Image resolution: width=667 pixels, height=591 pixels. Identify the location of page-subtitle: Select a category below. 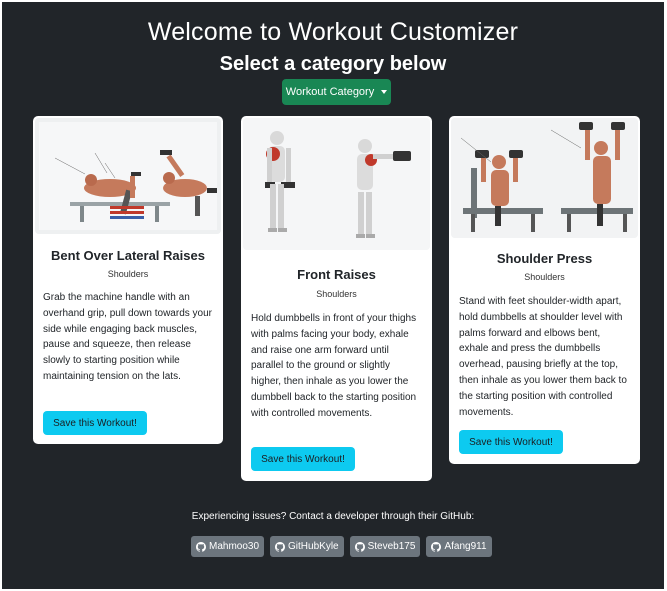
(333, 64).